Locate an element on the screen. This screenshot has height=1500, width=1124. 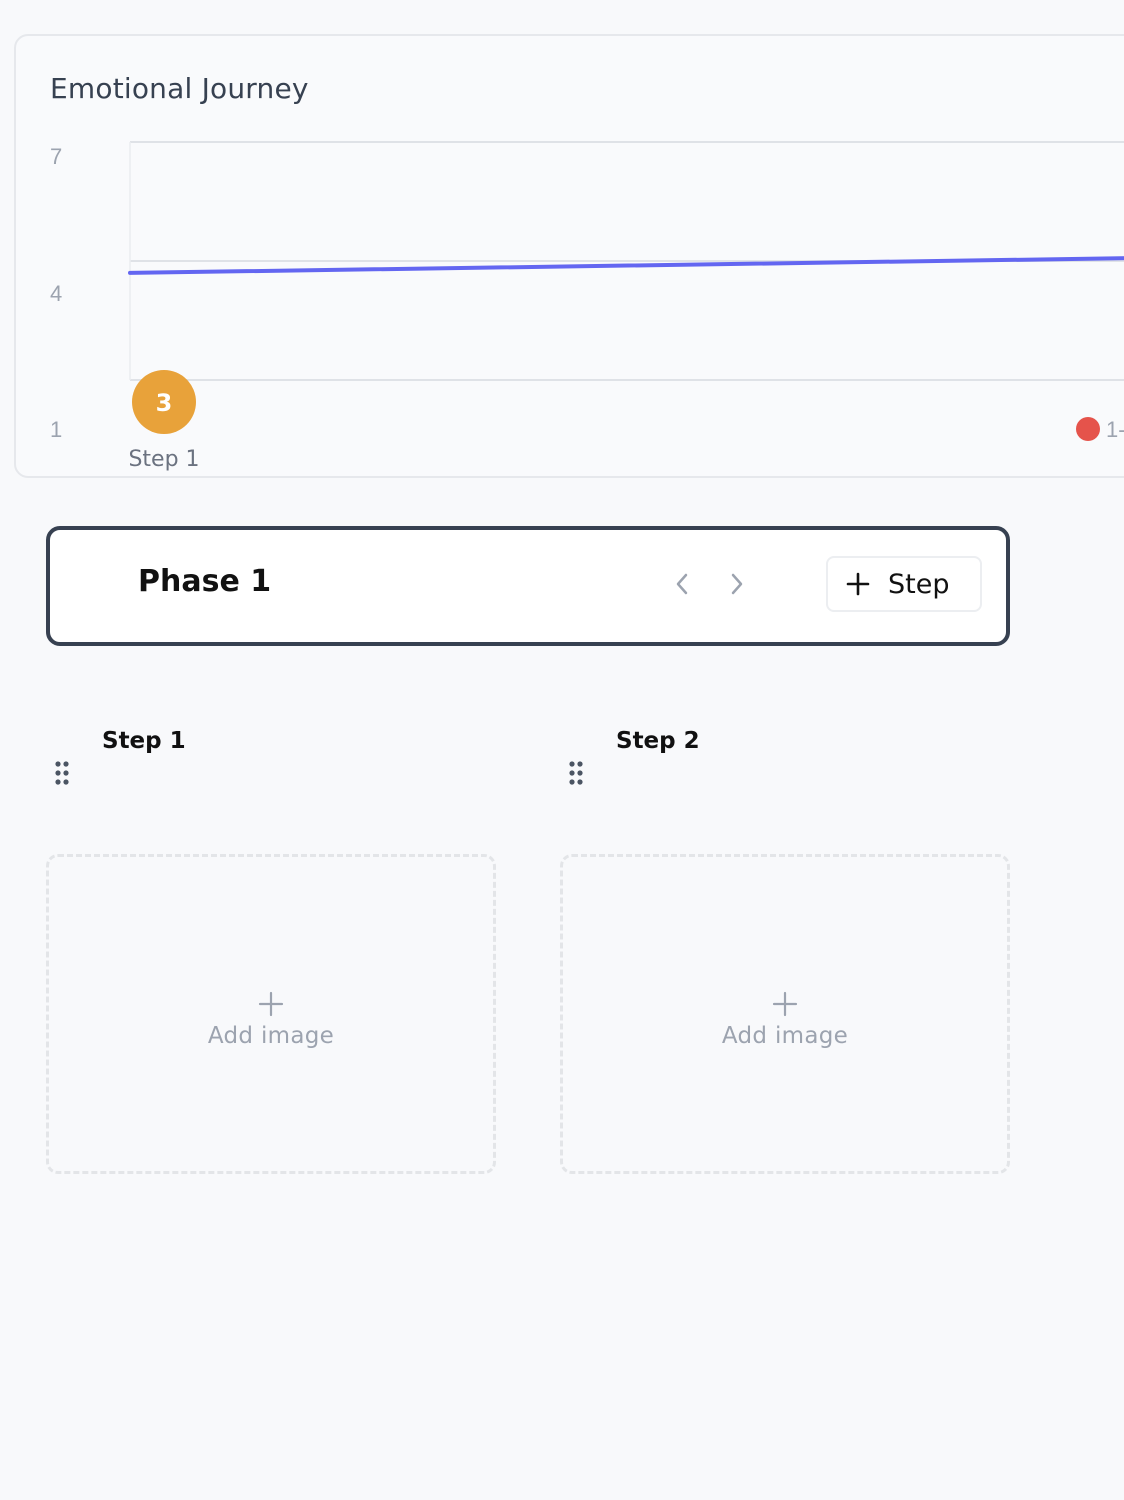
legend-label: 1- is located at coordinates (1115, 429).